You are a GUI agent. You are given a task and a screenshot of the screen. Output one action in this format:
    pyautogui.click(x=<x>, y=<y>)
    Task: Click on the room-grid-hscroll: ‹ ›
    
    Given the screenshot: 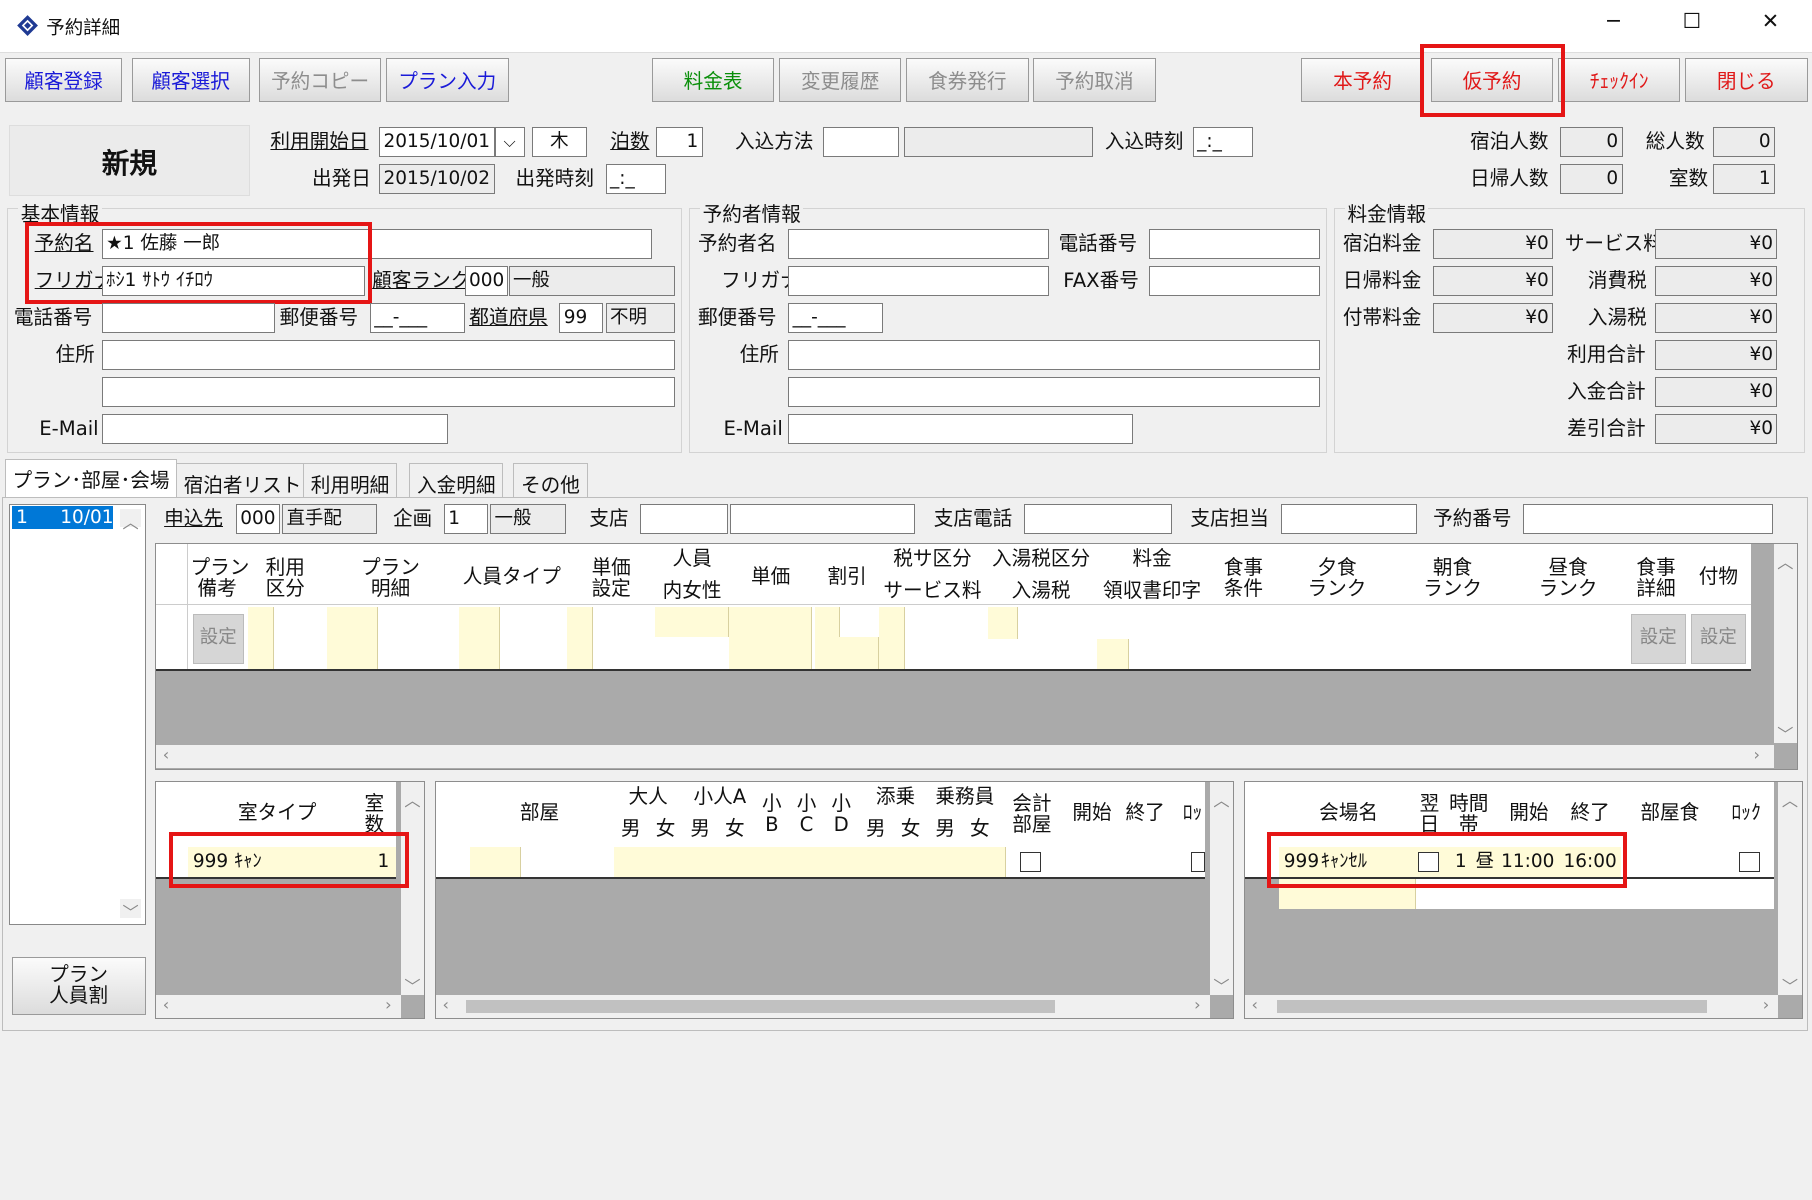 What is the action you would take?
    pyautogui.click(x=822, y=1006)
    